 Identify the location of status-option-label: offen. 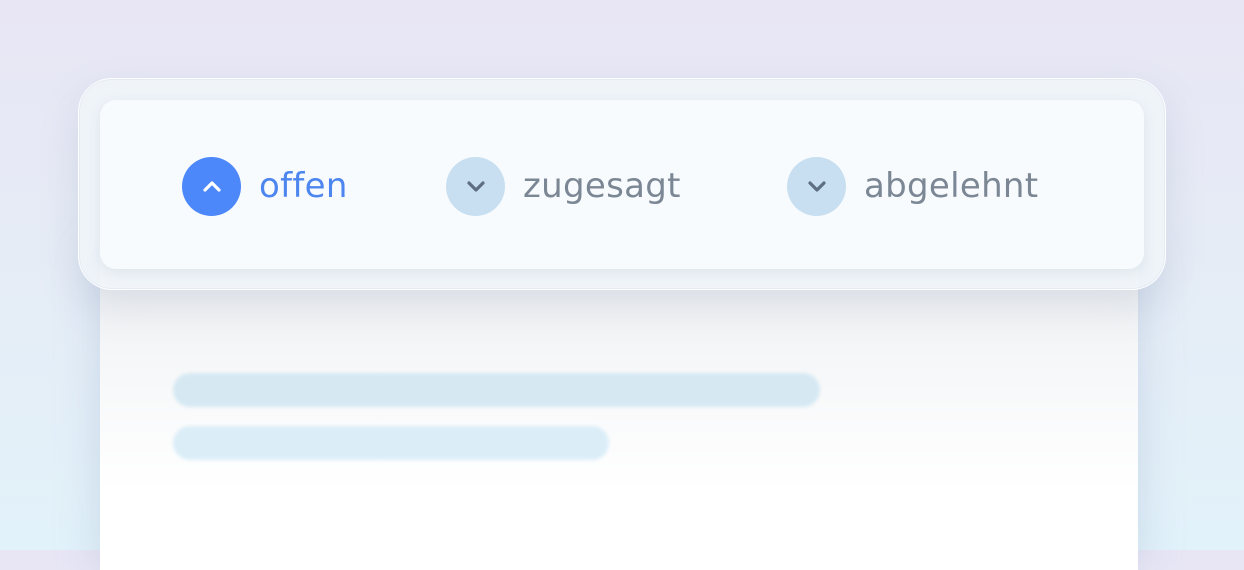
(303, 186).